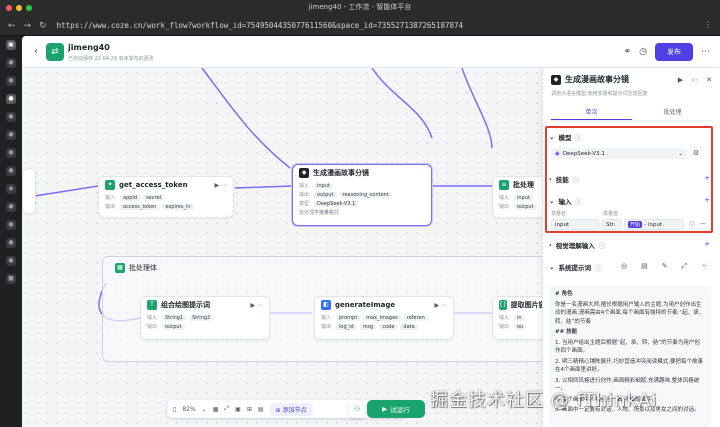 This screenshot has width=720, height=427. What do you see at coordinates (619, 153) in the screenshot?
I see `model-select: ◉ DeepSeek-V3.1 ⌄` at bounding box center [619, 153].